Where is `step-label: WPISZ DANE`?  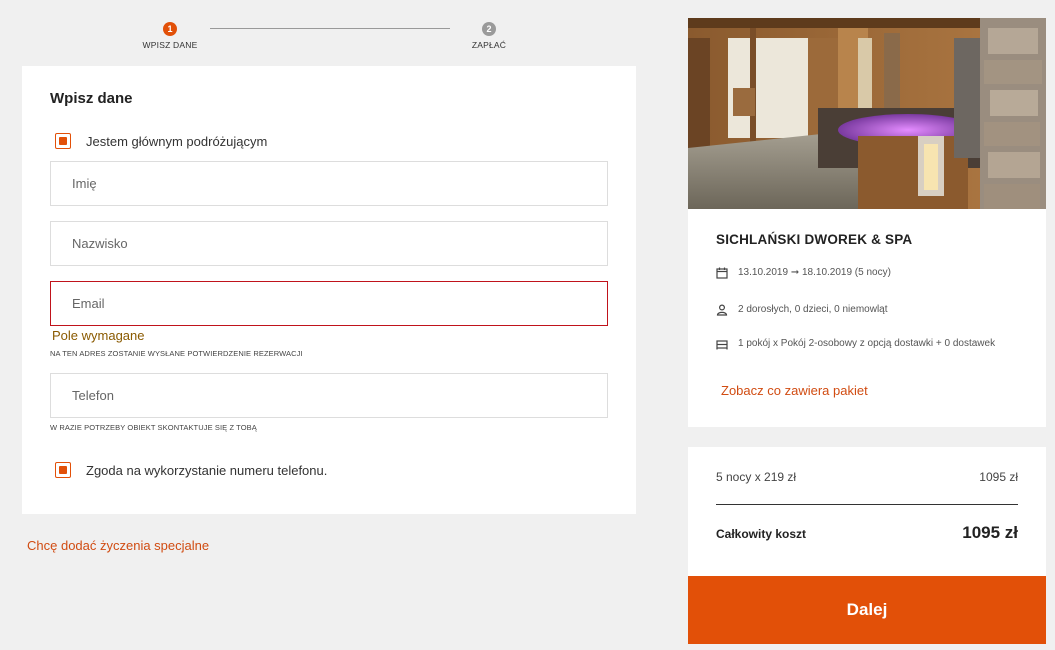
step-label: WPISZ DANE is located at coordinates (170, 45).